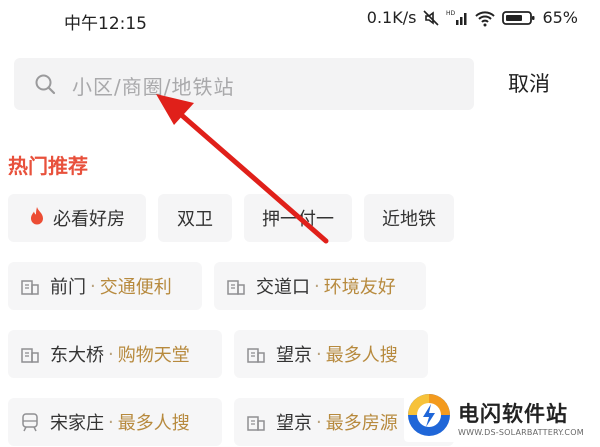  Describe the element at coordinates (472, 17) in the screenshot. I see `status-indicators: 0.1K/s HD 65%` at that location.